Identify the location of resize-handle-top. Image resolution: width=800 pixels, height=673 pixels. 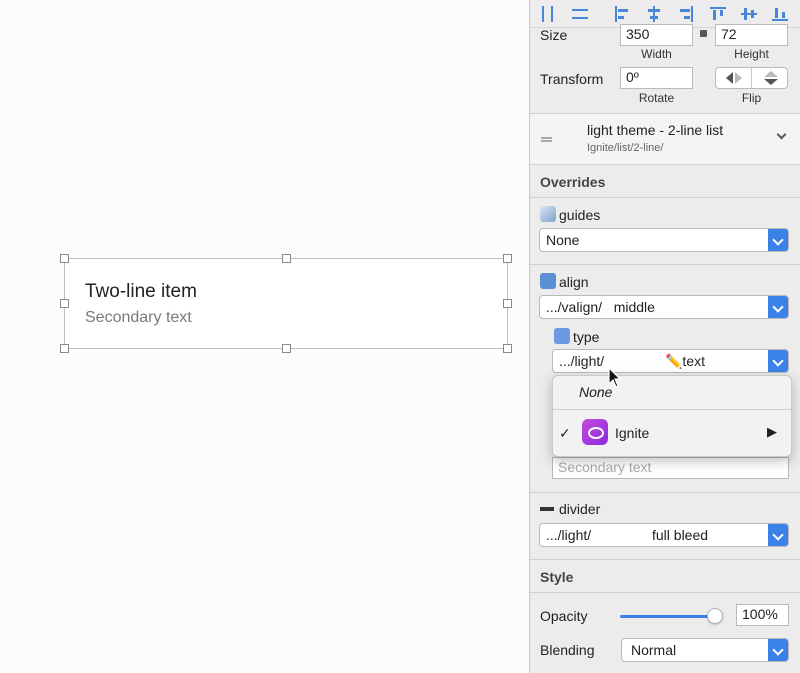
(286, 258).